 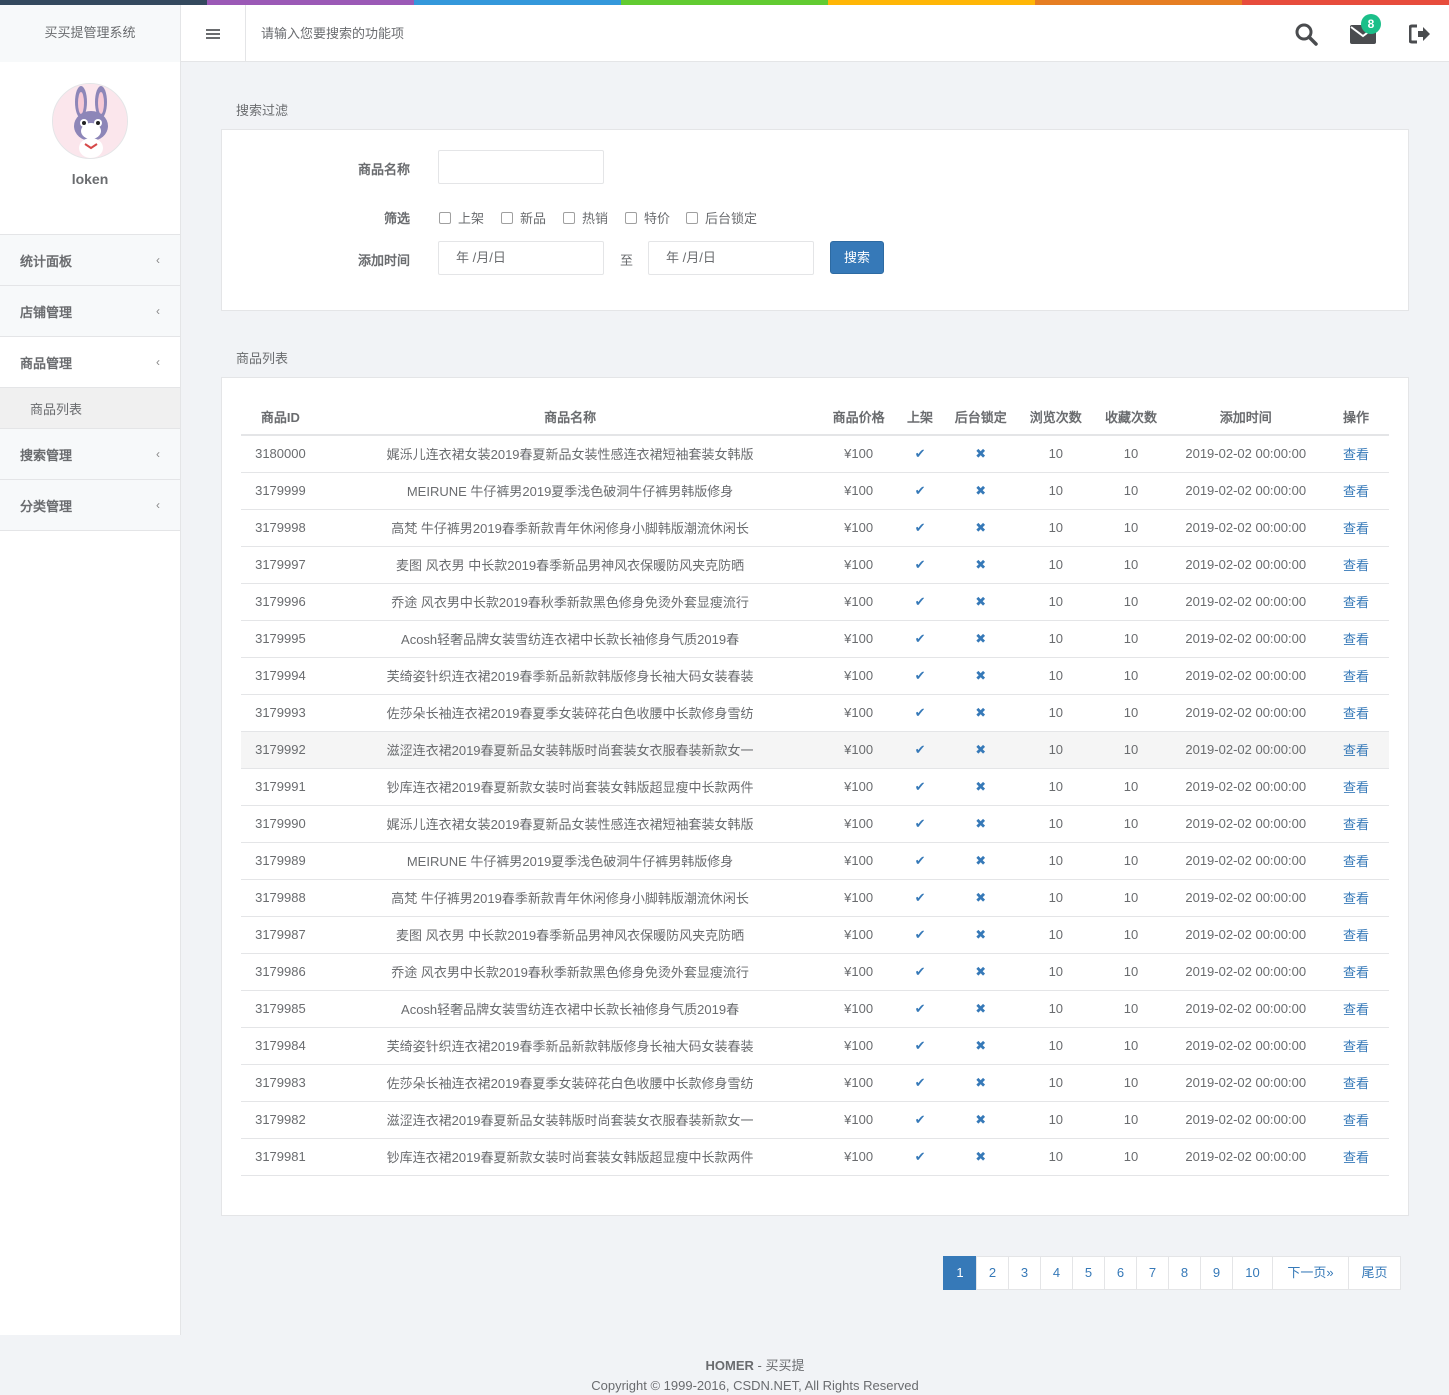 I want to click on sidebar-item-category: 分类管理 ‹, so click(x=90, y=505).